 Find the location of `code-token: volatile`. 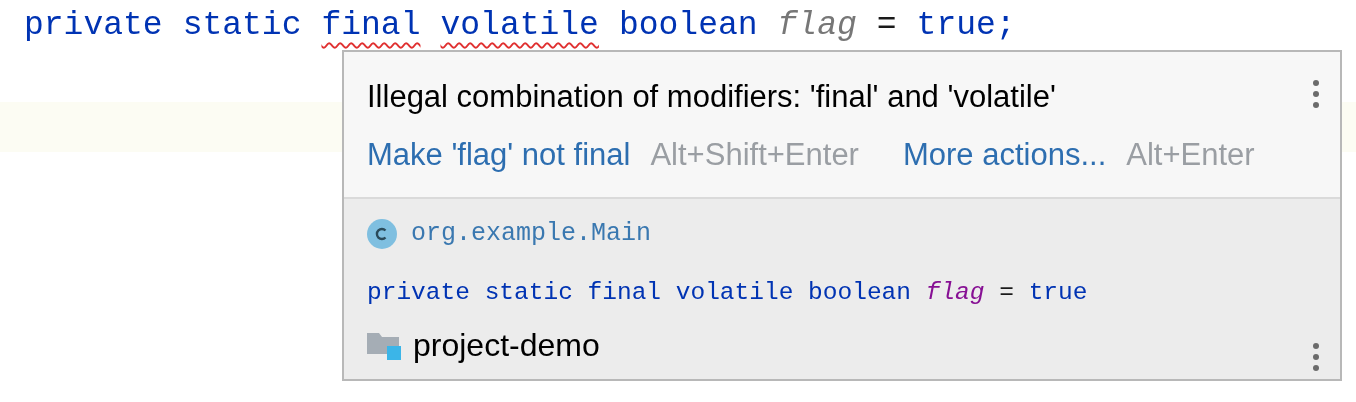

code-token: volatile is located at coordinates (519, 26).